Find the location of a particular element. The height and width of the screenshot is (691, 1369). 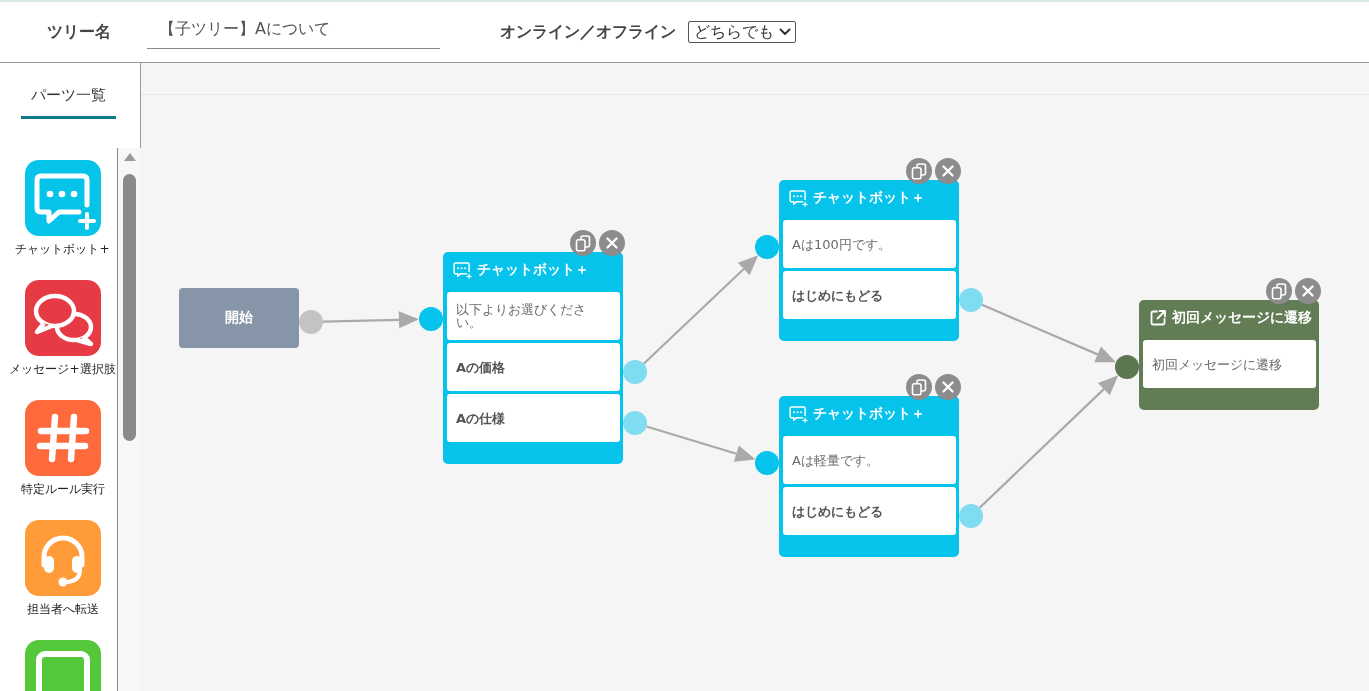

part-label: チャットボット+ is located at coordinates (62, 249).